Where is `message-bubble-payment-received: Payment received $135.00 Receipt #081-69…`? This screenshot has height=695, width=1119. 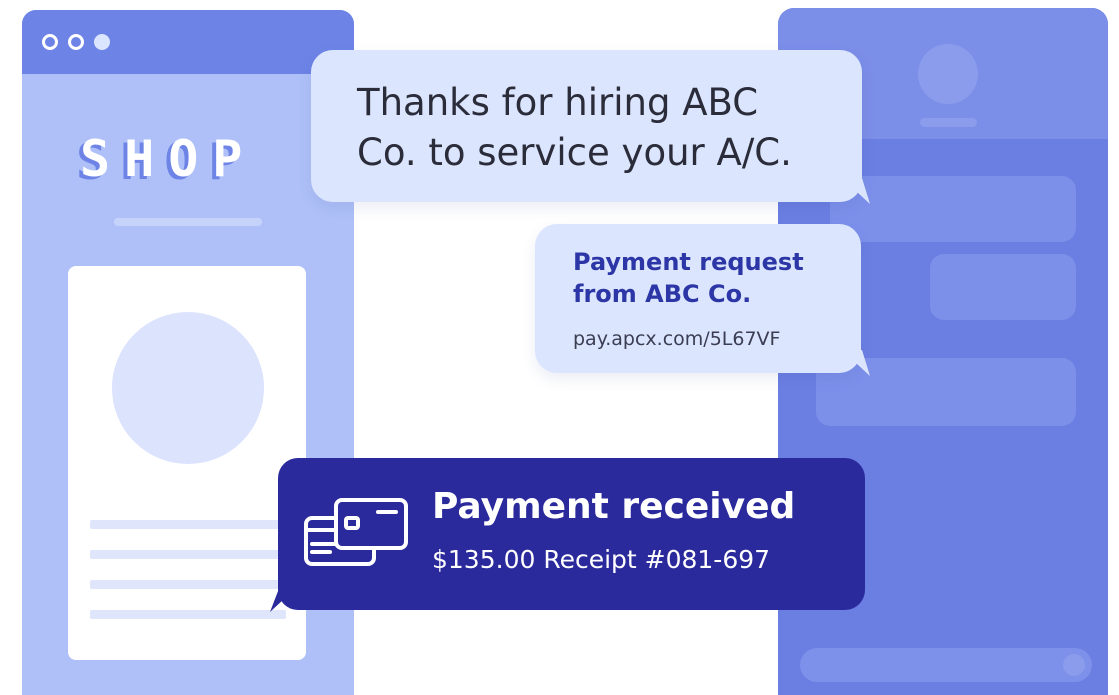
message-bubble-payment-received: Payment received $135.00 Receipt #081-69… is located at coordinates (571, 534).